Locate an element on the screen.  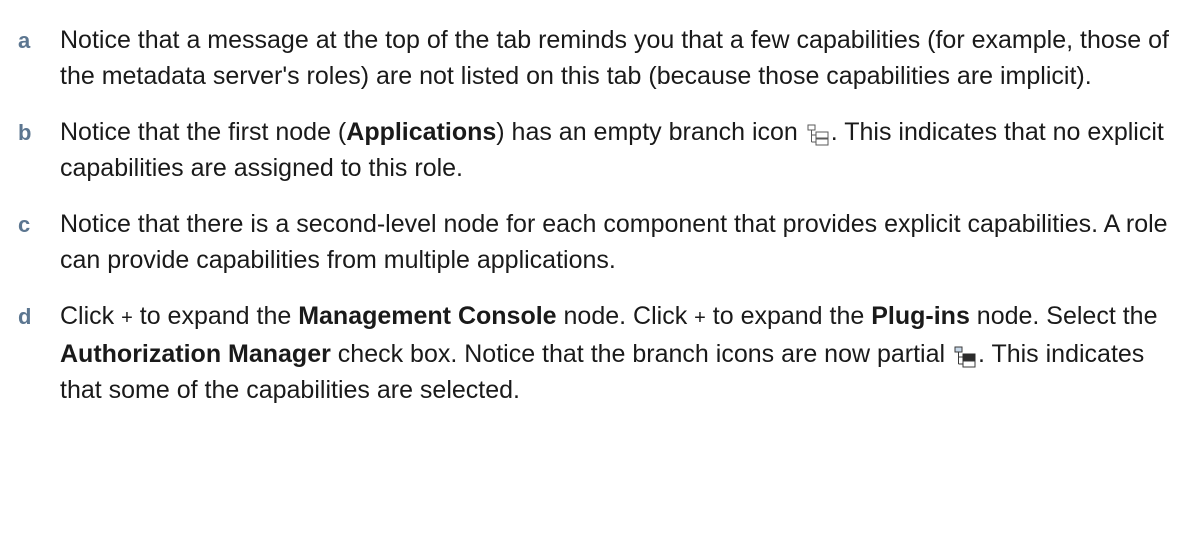
applications-term: Applications is located at coordinates (421, 132).